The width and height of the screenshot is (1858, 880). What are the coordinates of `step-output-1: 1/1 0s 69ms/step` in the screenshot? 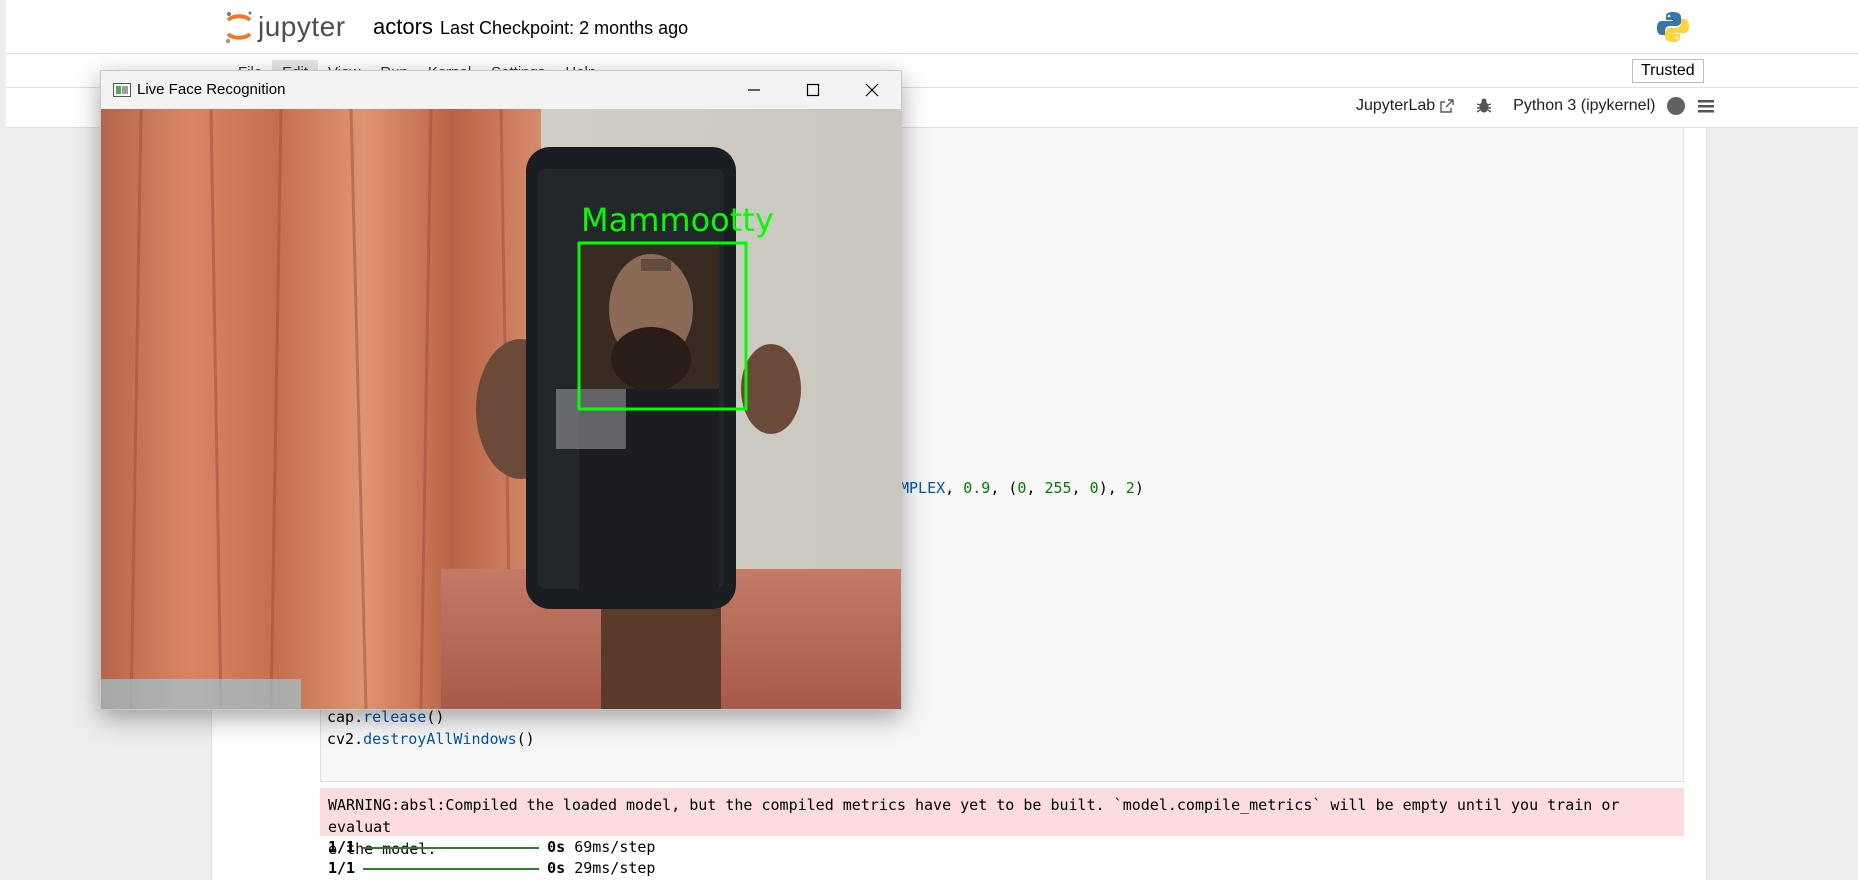 It's located at (491, 847).